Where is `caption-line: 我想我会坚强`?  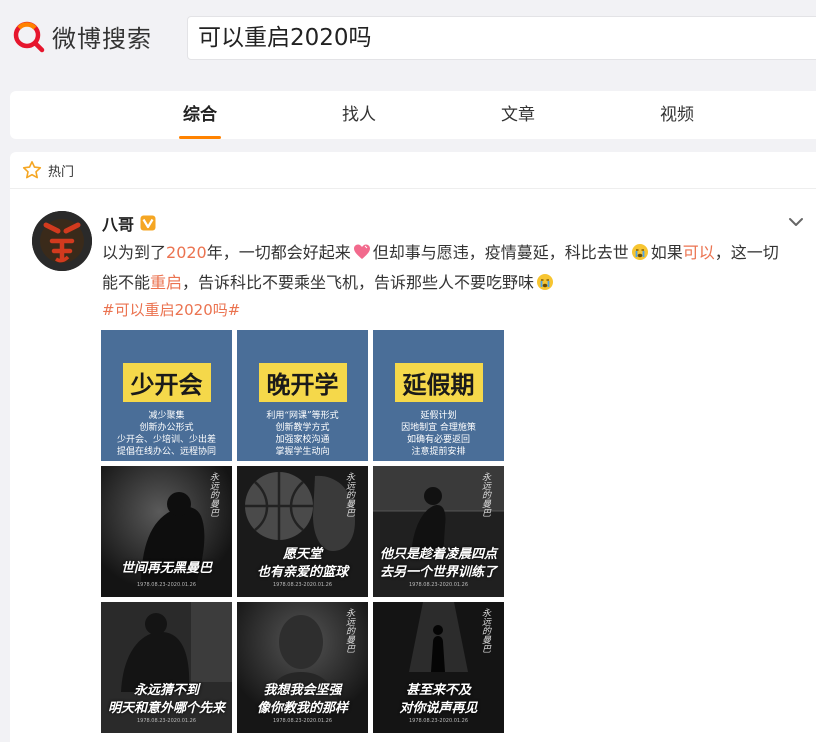 caption-line: 我想我会坚强 is located at coordinates (302, 690).